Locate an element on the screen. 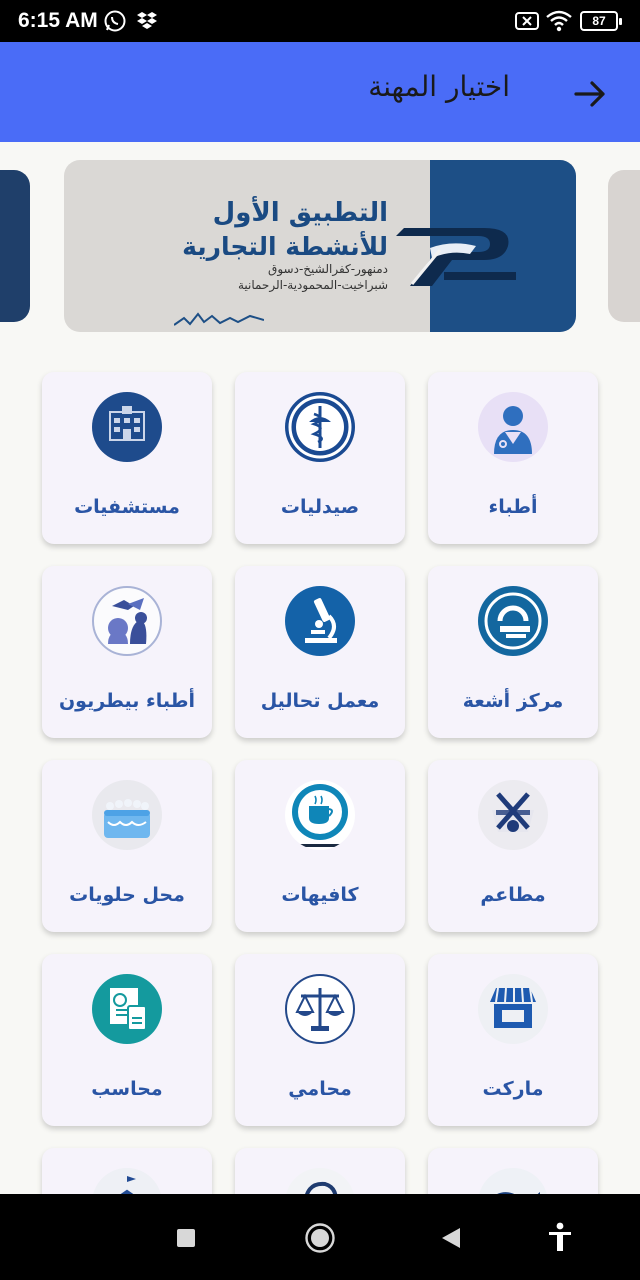 This screenshot has width=640, height=1280. accountant-icon is located at coordinates (127, 1009).